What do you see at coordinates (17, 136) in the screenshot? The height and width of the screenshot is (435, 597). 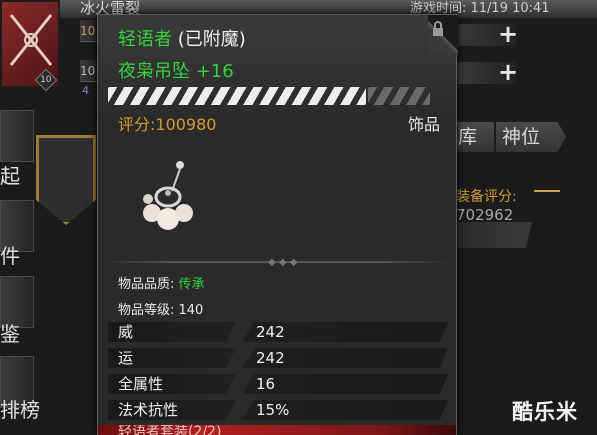 I see `side-nav-item` at bounding box center [17, 136].